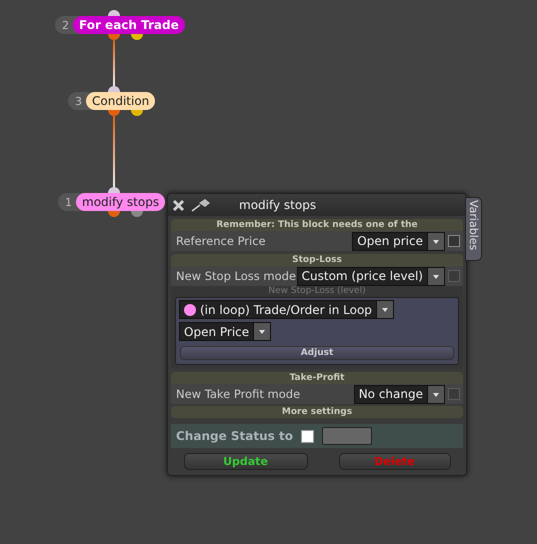 Image resolution: width=537 pixels, height=544 pixels. What do you see at coordinates (277, 205) in the screenshot?
I see `window-title: modify stops` at bounding box center [277, 205].